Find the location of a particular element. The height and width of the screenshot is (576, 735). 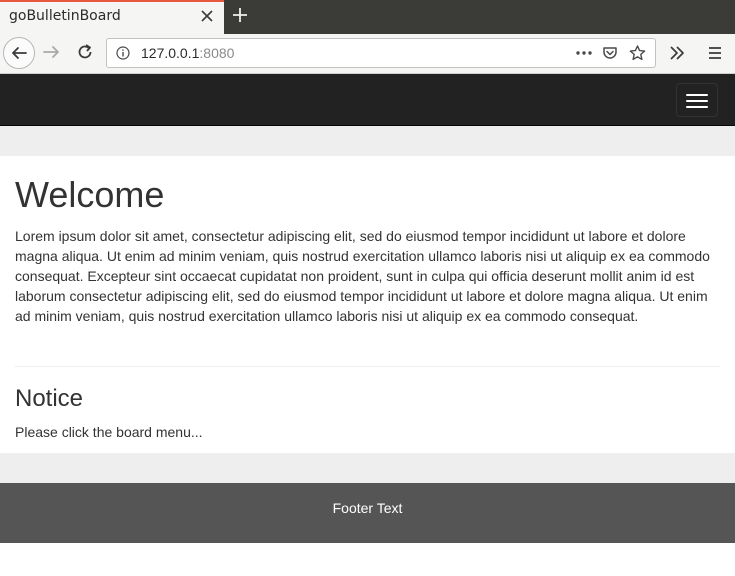

tab-title: goBulletinBoard is located at coordinates (65, 16).